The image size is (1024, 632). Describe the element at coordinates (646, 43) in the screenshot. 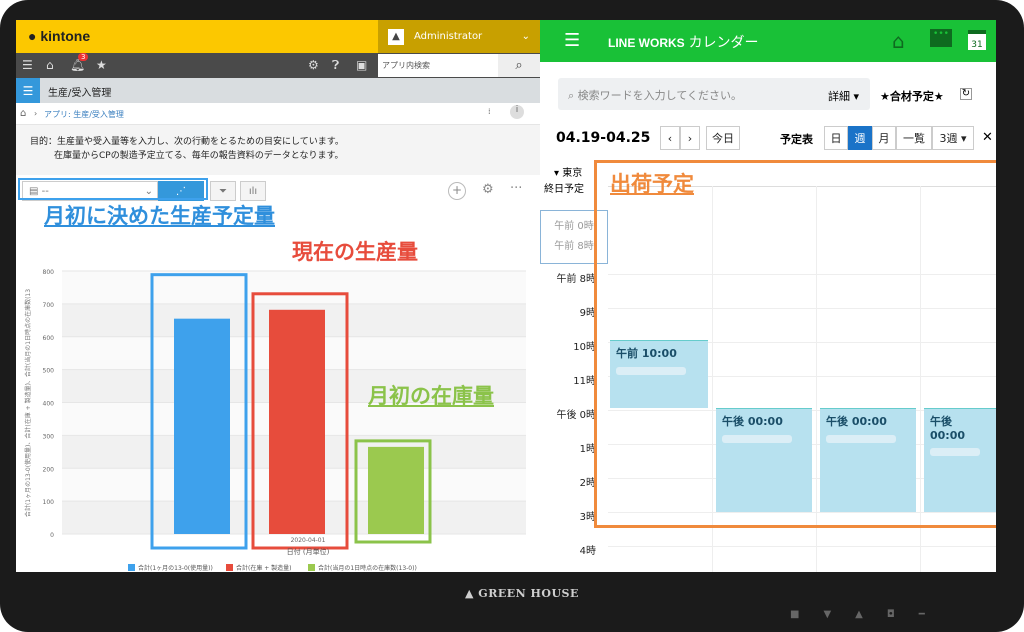

I see `app-brand: LINE WORKS` at that location.